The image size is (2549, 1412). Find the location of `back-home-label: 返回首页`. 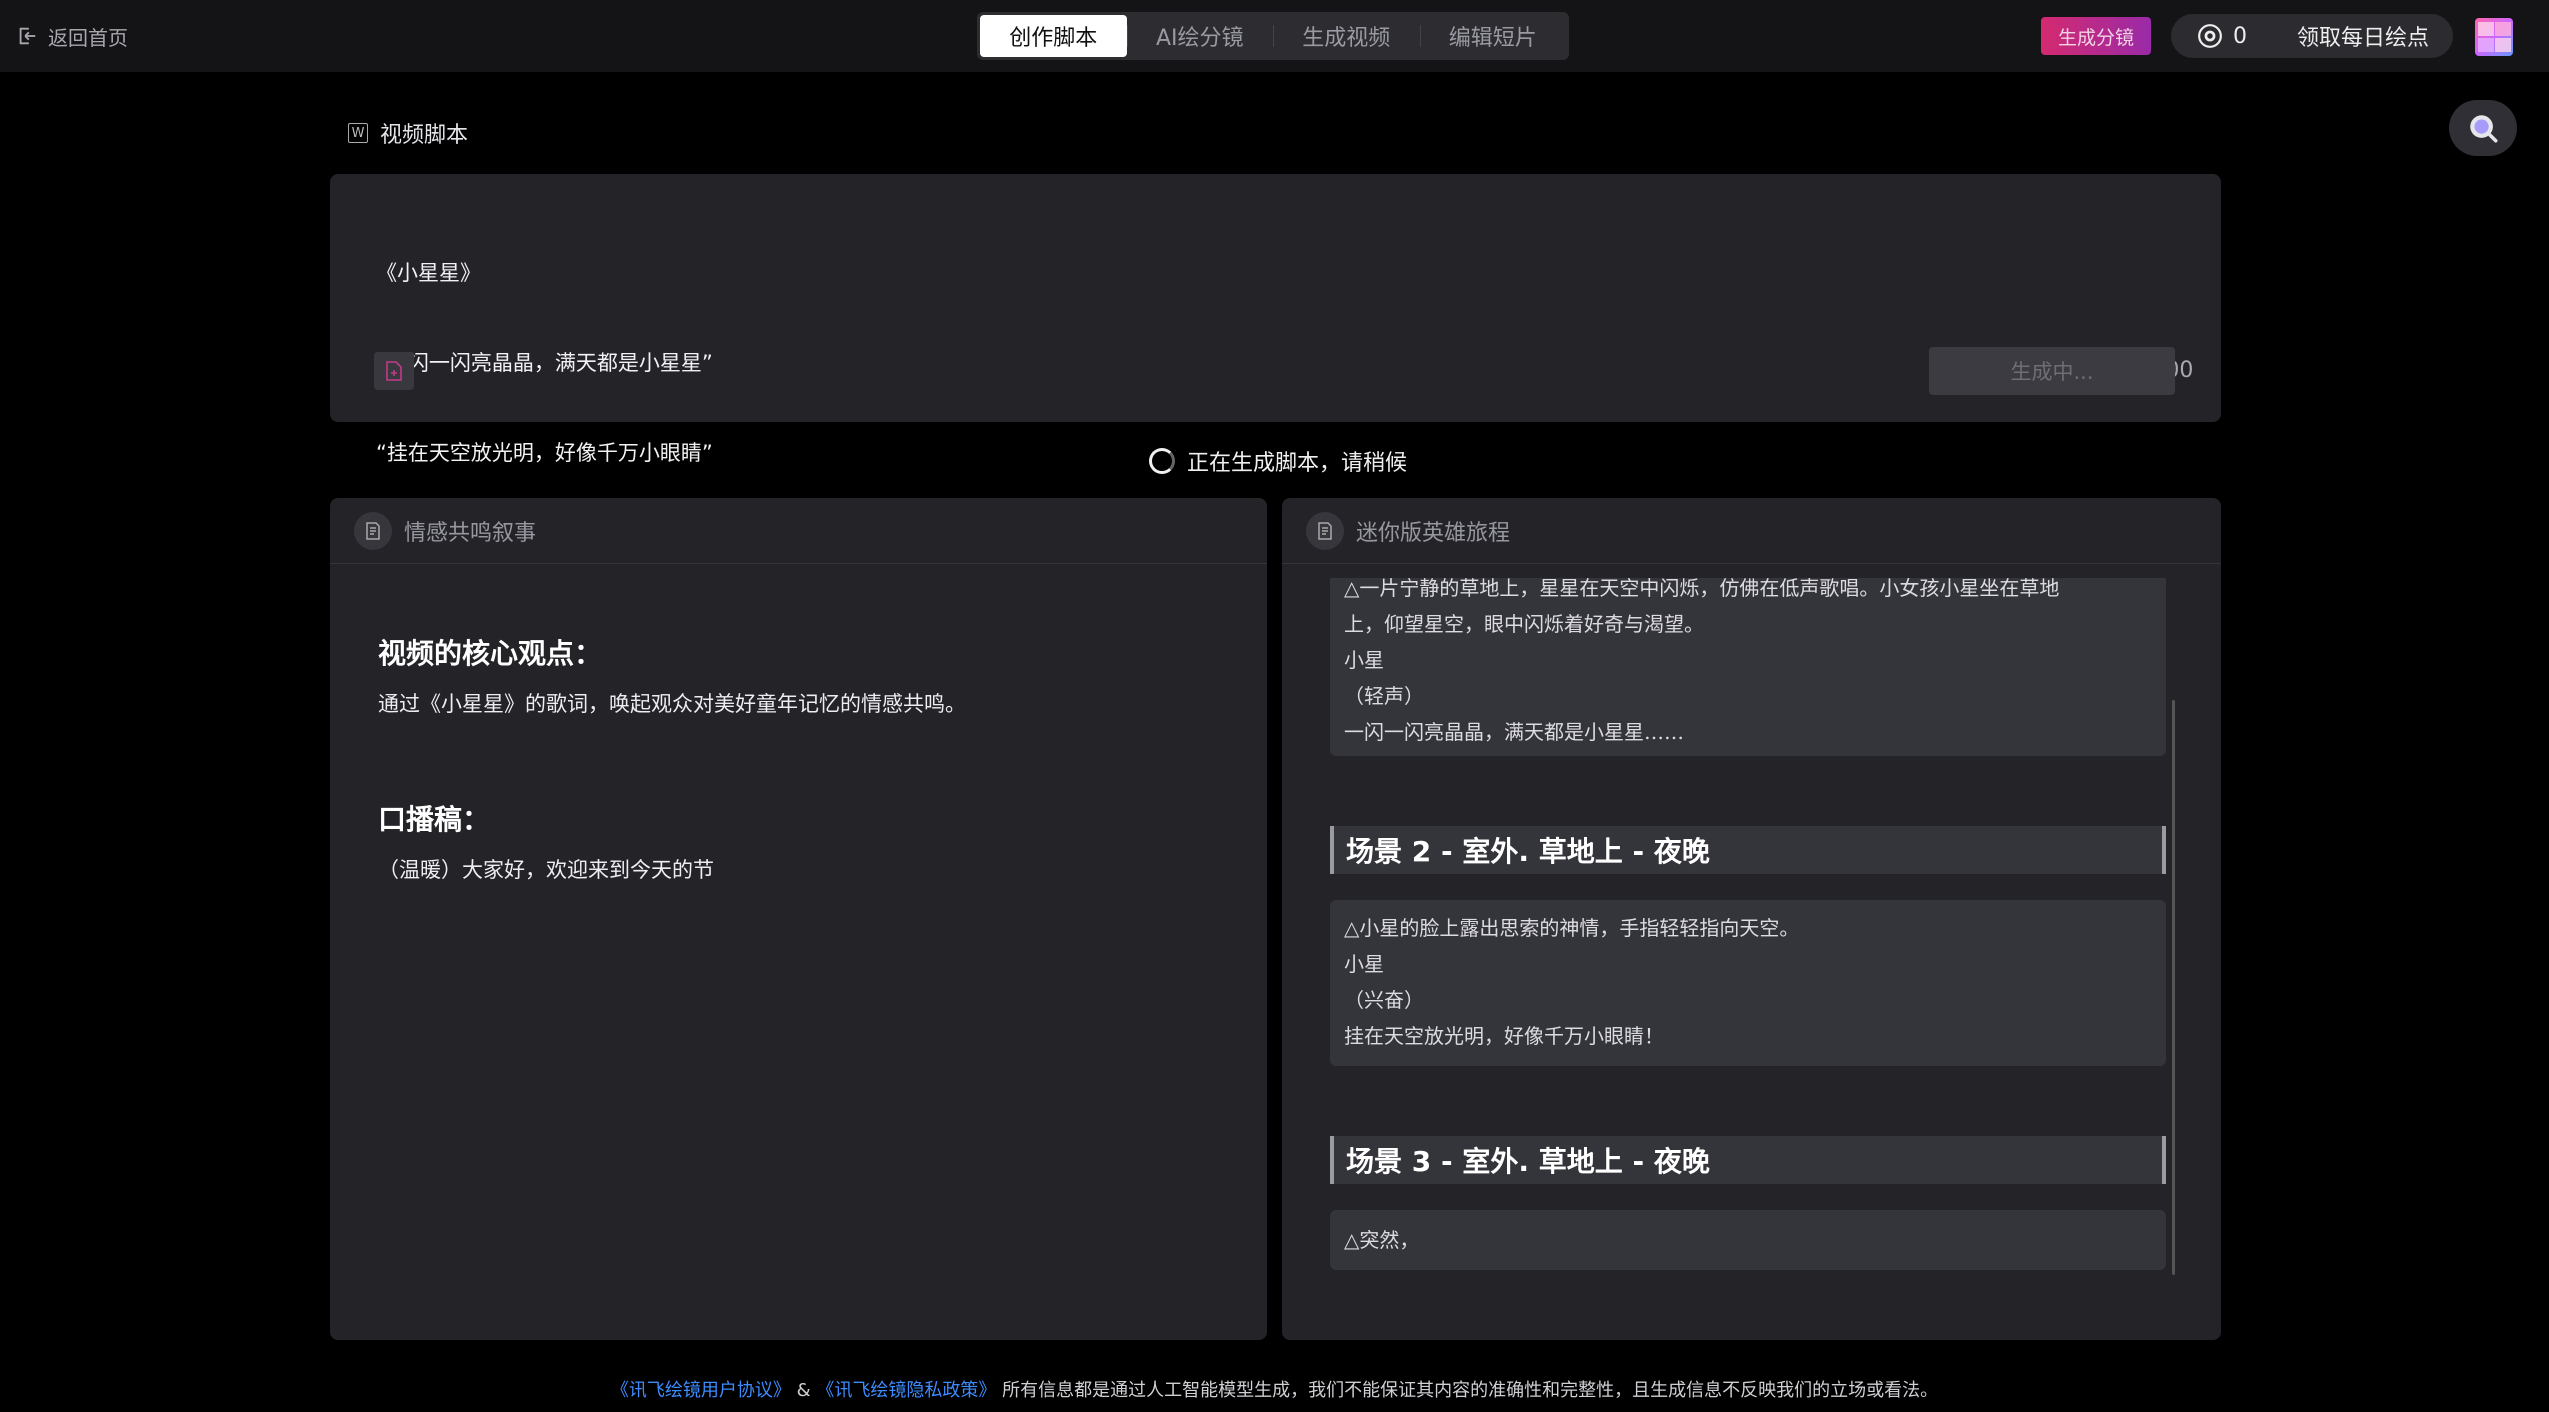

back-home-label: 返回首页 is located at coordinates (88, 37).